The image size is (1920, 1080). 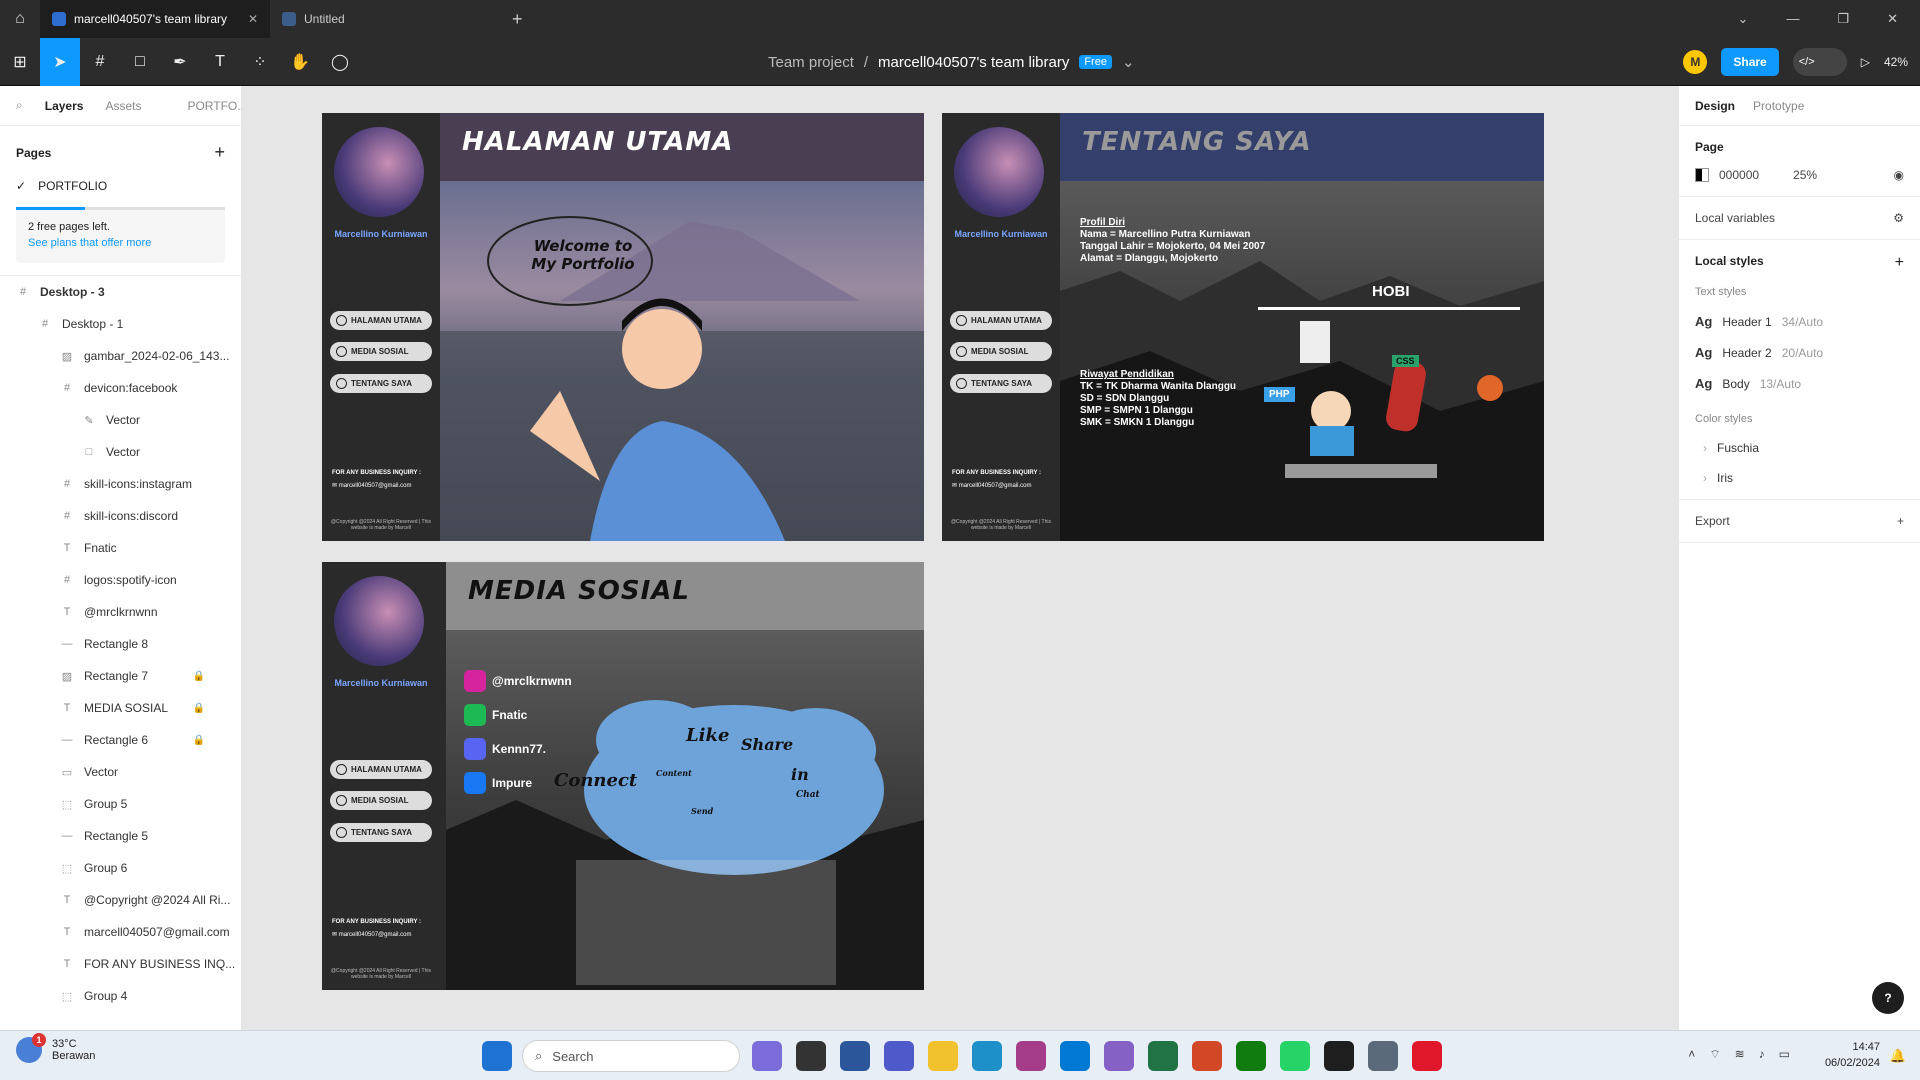 I want to click on avatar: M, so click(x=1695, y=62).